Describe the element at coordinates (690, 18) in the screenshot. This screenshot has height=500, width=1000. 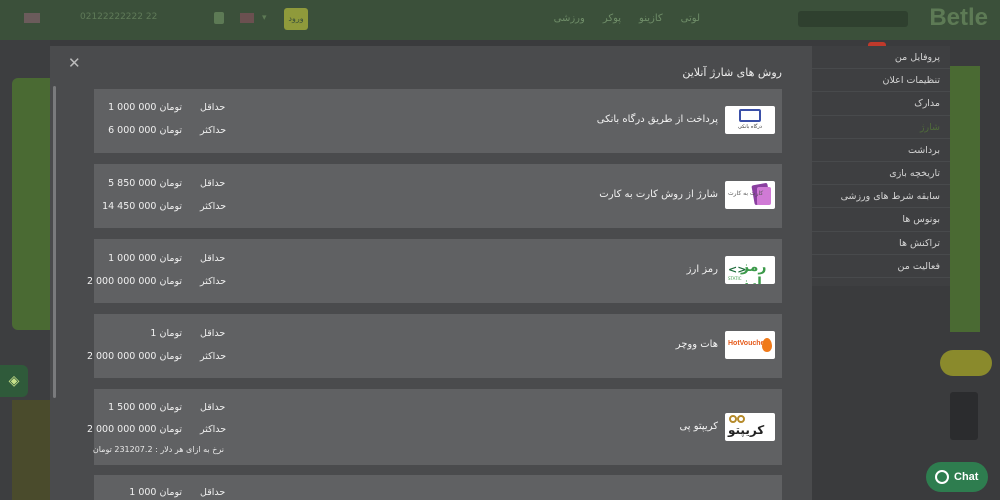
I see `nav-item: لوتی` at that location.